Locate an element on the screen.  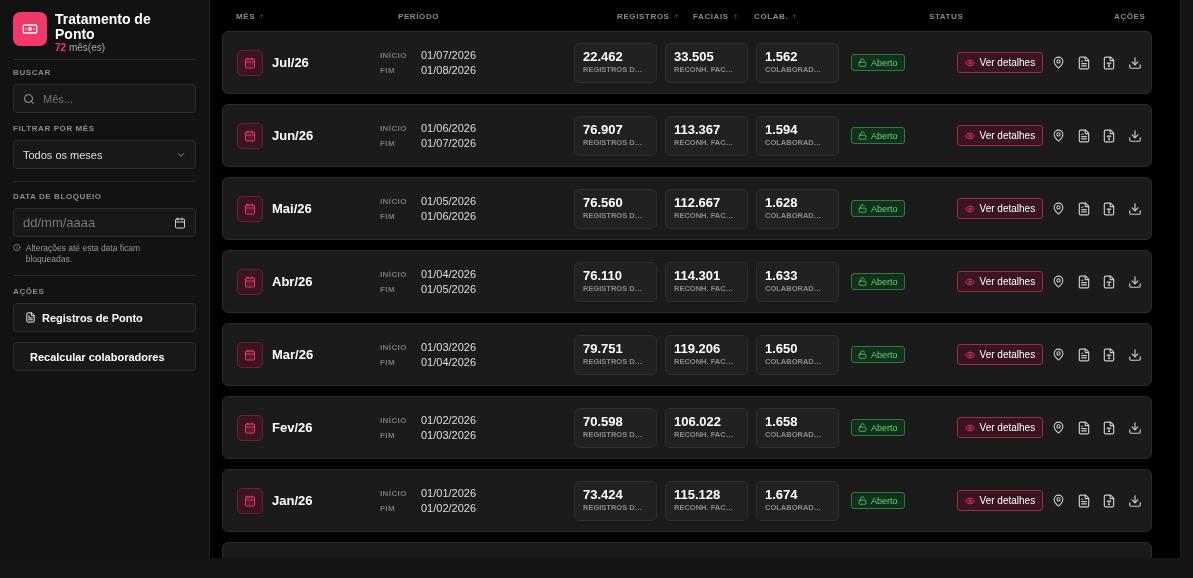
stat-value: 119.206 is located at coordinates (698, 348).